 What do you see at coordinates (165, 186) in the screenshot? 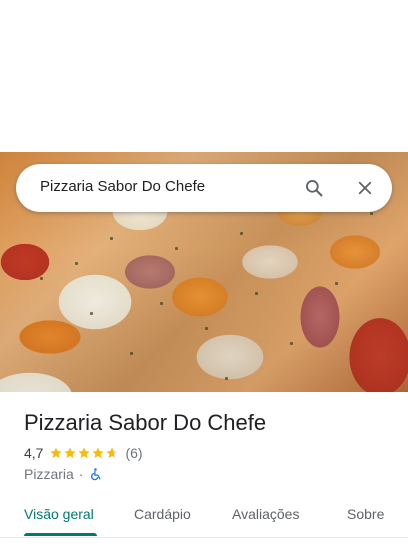
I see `search-input: Pizzaria Sabor Do Chefe` at bounding box center [165, 186].